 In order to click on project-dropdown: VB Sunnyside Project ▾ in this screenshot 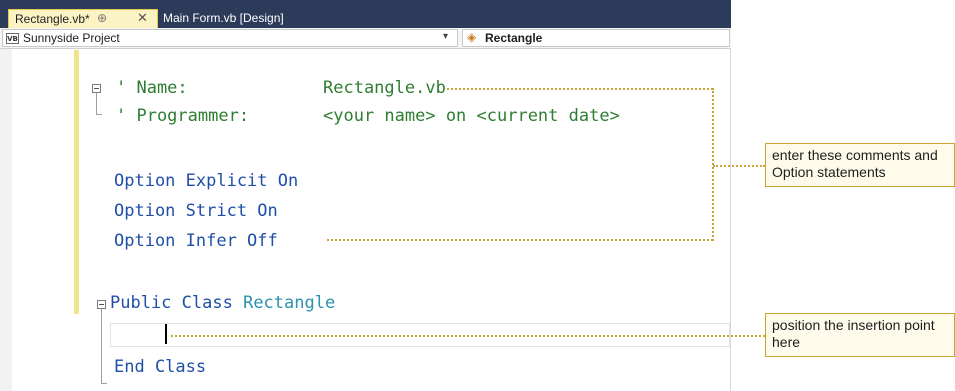, I will do `click(230, 38)`.